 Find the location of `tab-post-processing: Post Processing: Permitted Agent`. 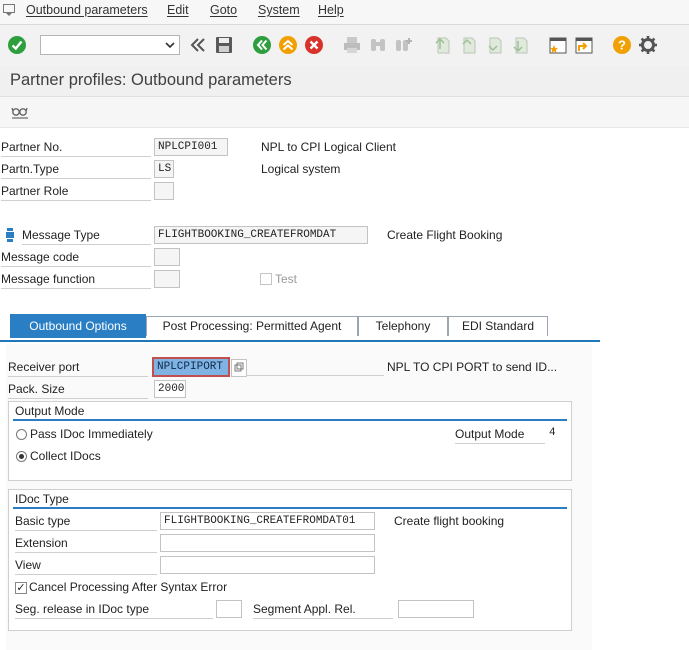

tab-post-processing: Post Processing: Permitted Agent is located at coordinates (252, 326).